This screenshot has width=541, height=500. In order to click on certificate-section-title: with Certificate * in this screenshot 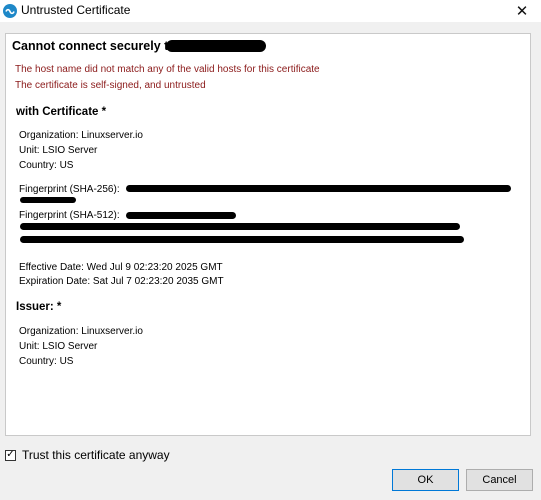, I will do `click(61, 112)`.